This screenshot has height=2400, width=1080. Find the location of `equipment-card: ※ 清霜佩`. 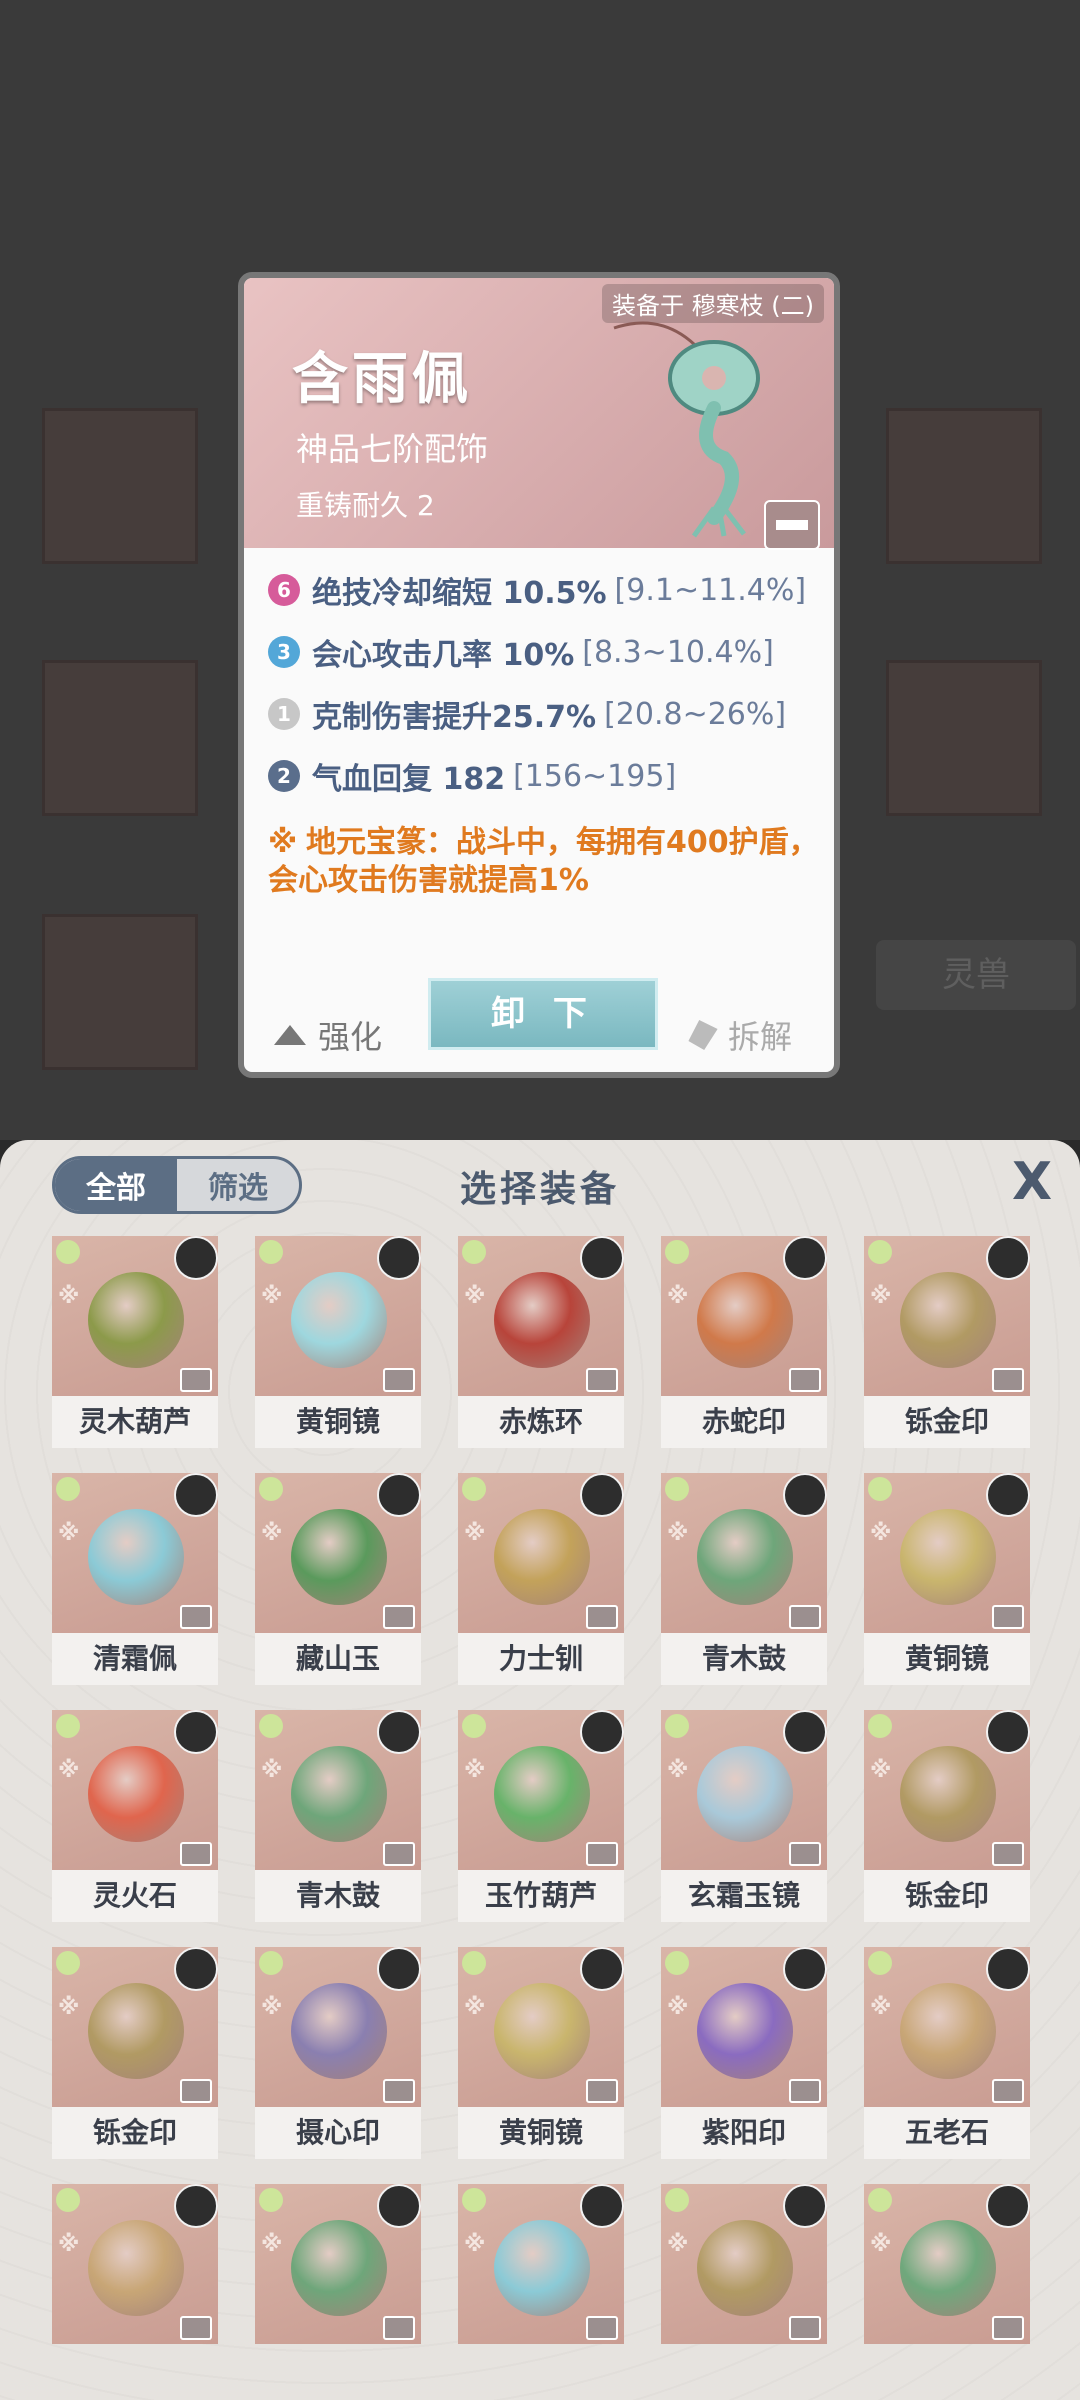

equipment-card: ※ 清霜佩 is located at coordinates (135, 1579).